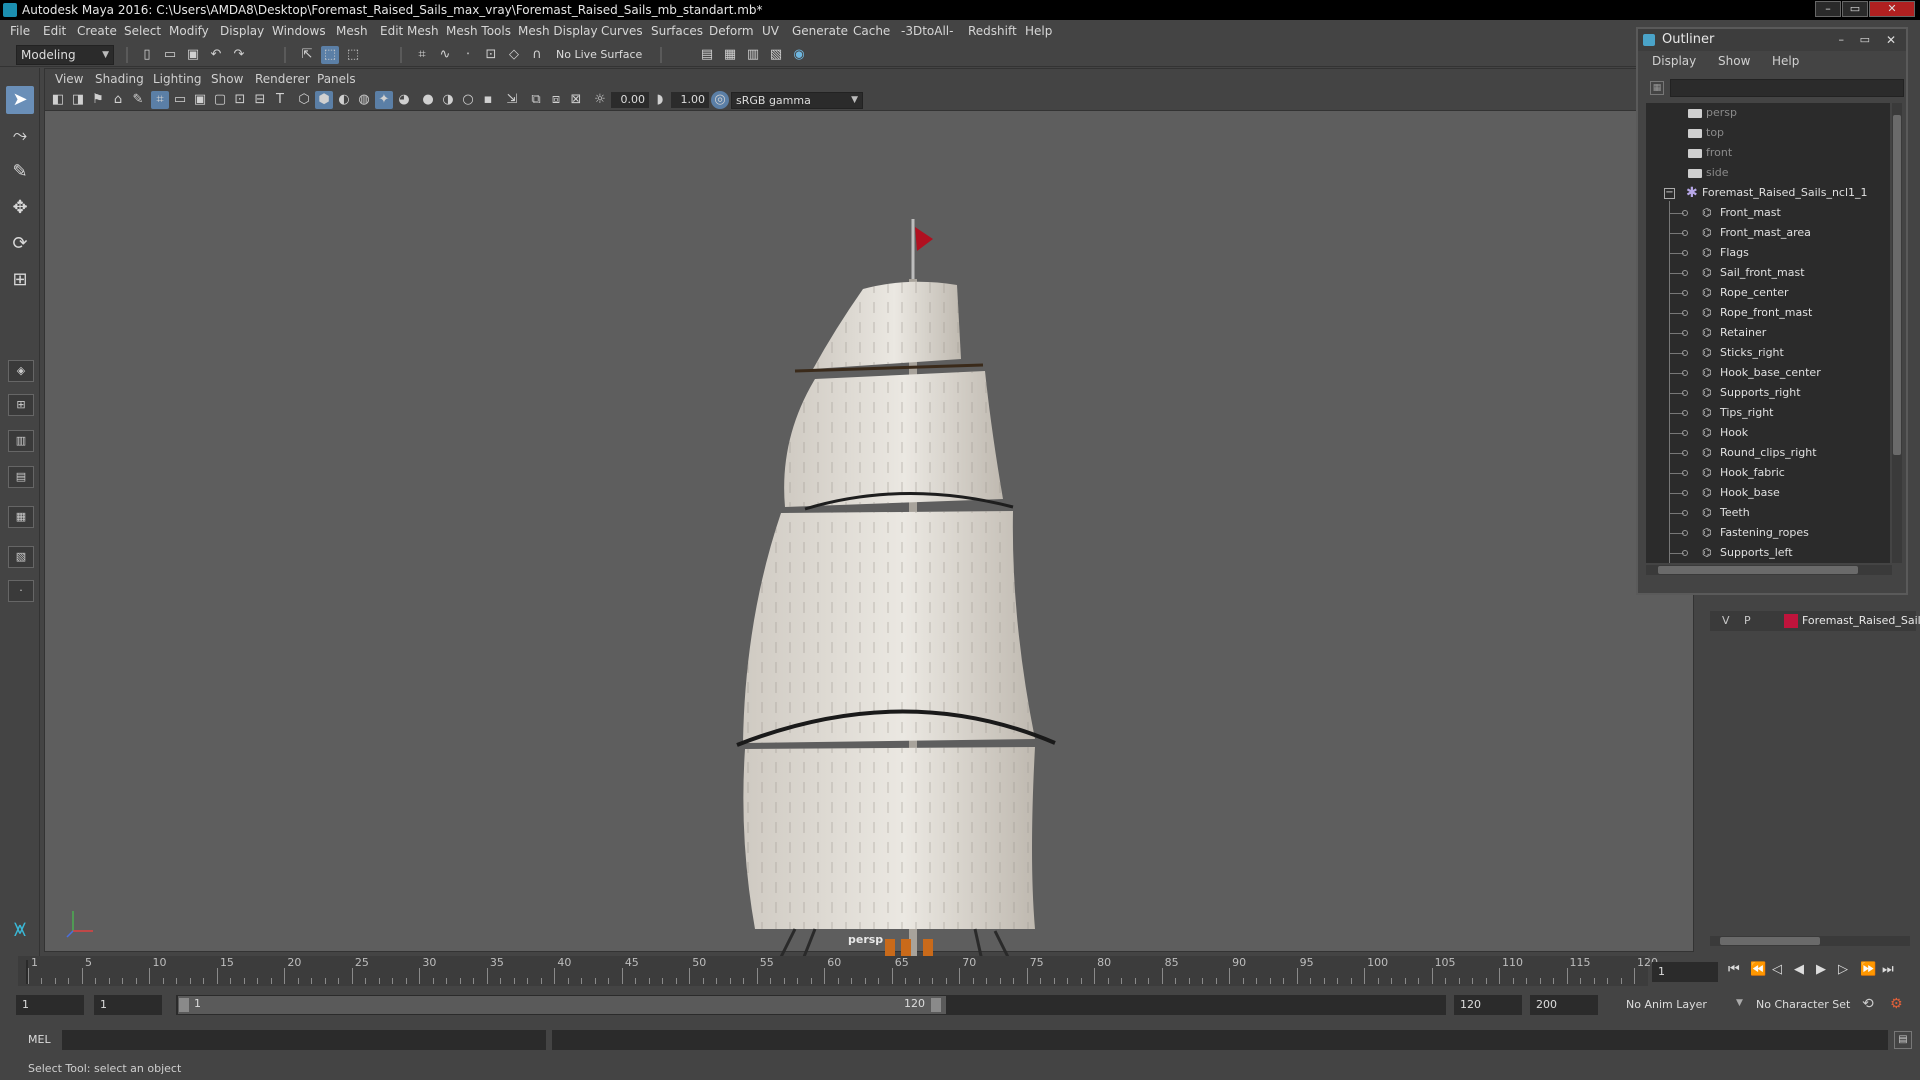 The image size is (1920, 1080). What do you see at coordinates (1768, 373) in the screenshot?
I see `outliner-row-mesh: ⌬ Hook_base_center` at bounding box center [1768, 373].